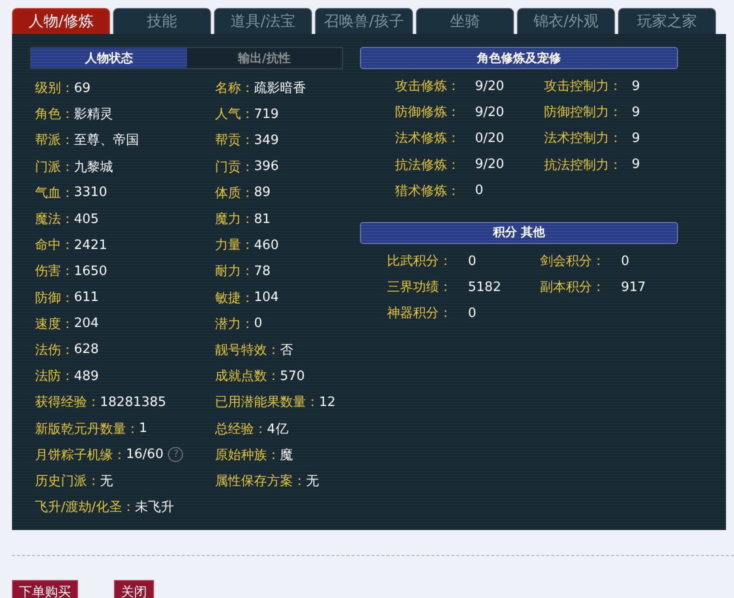 This screenshot has width=734, height=598. What do you see at coordinates (266, 298) in the screenshot?
I see `field-value: 104` at bounding box center [266, 298].